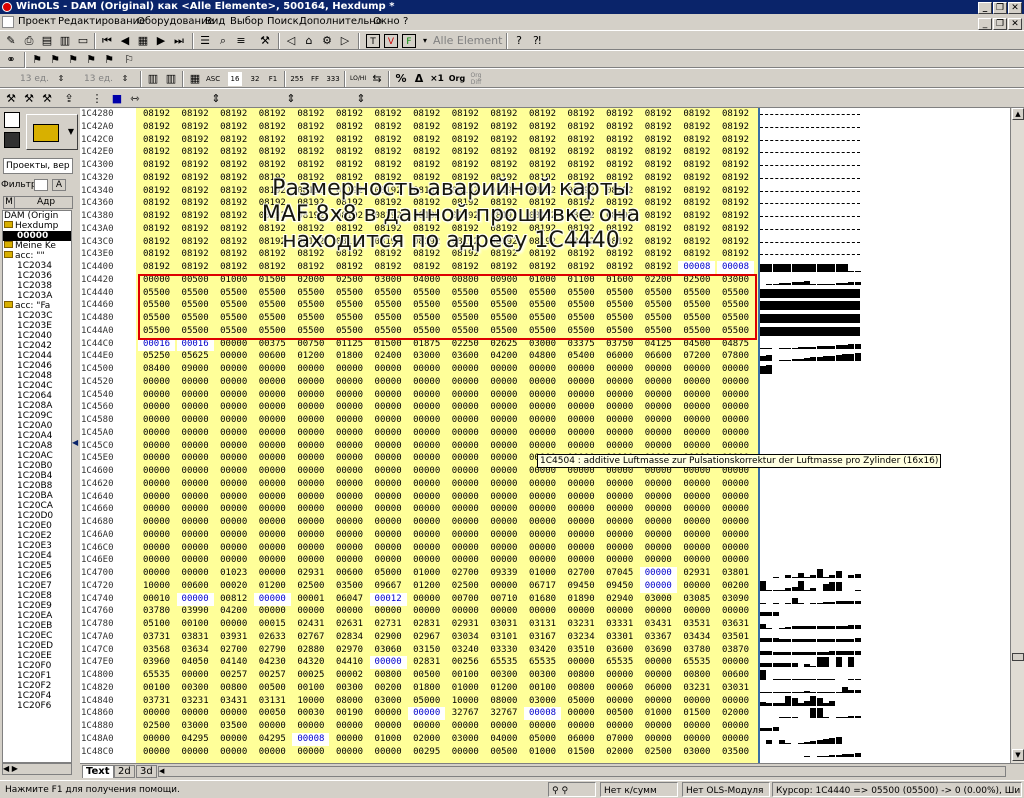 Image resolution: width=1024 pixels, height=798 pixels. Describe the element at coordinates (388, 650) in the screenshot. I see `hex-cell: 03060` at that location.